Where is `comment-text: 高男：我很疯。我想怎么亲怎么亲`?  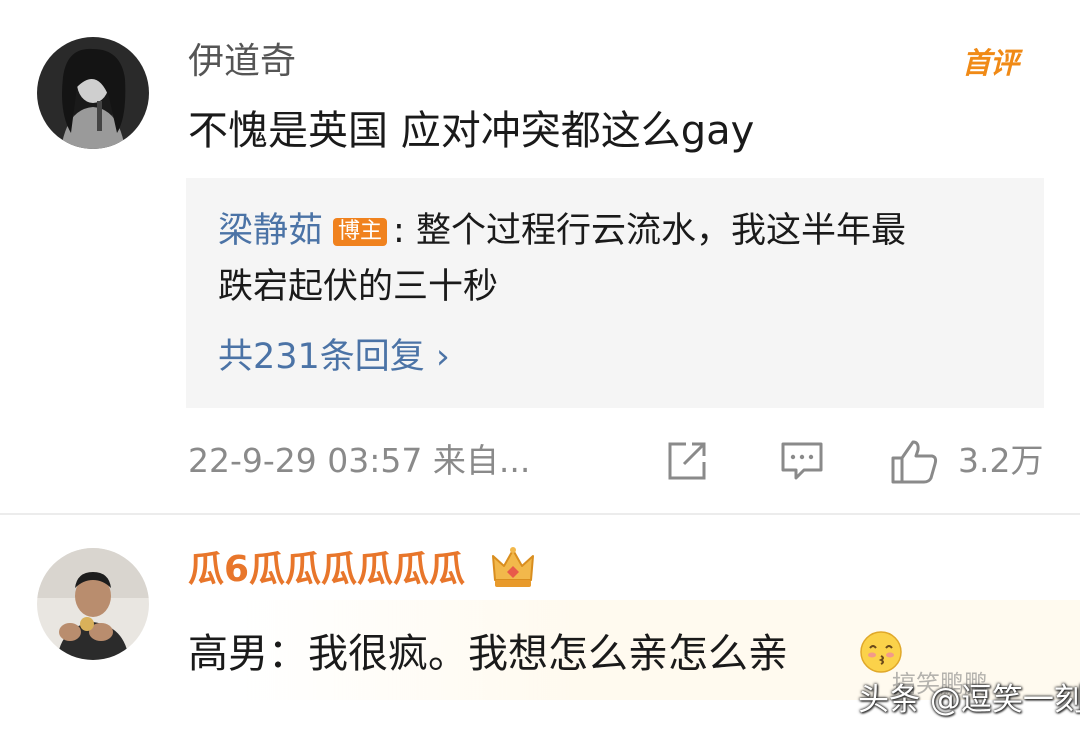 comment-text: 高男：我很疯。我想怎么亲怎么亲 is located at coordinates (488, 654).